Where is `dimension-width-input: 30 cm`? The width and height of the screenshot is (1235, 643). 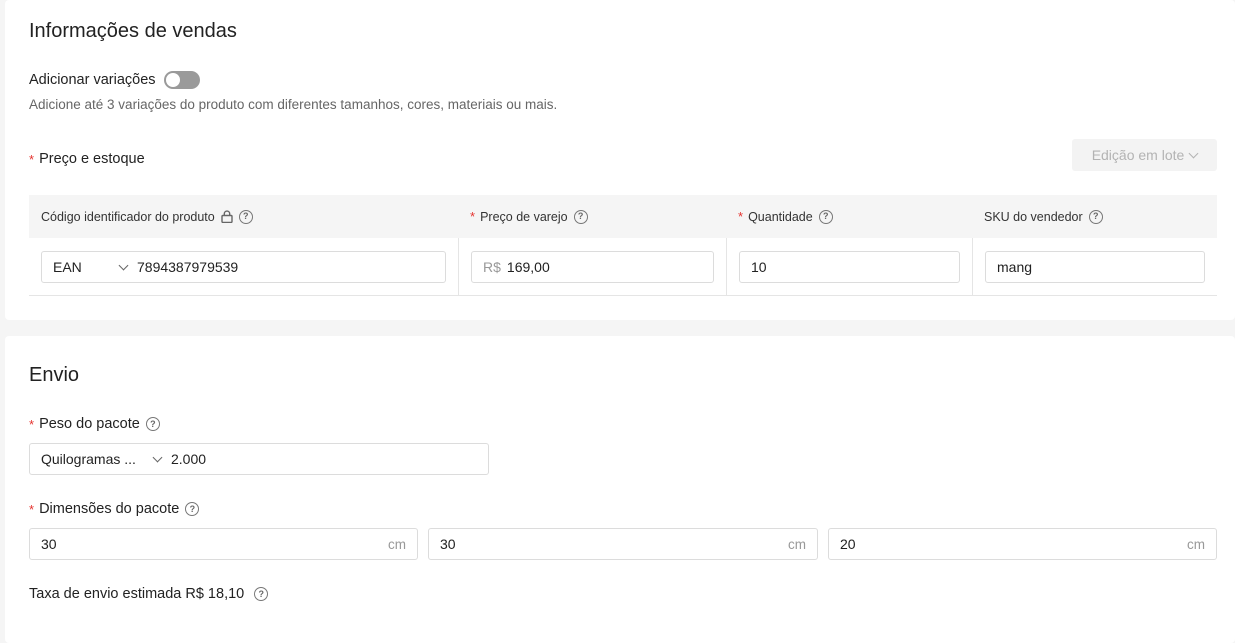 dimension-width-input: 30 cm is located at coordinates (623, 544).